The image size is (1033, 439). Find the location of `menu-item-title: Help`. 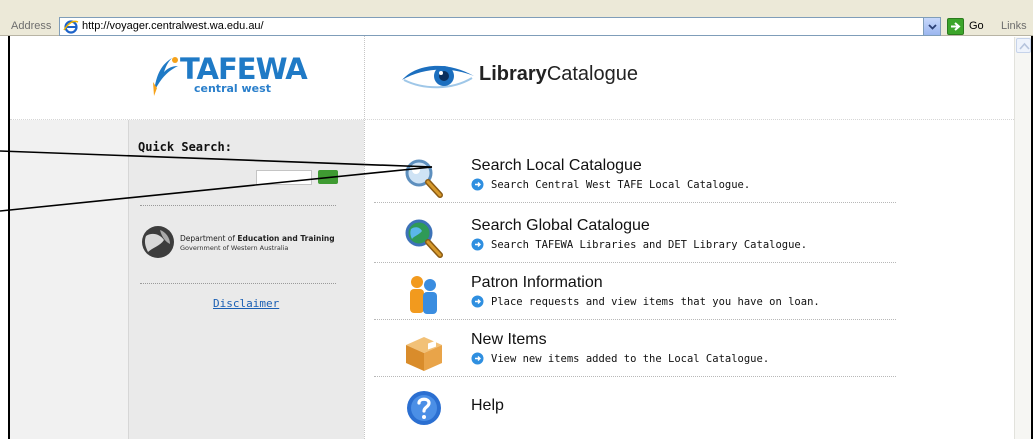

menu-item-title: Help is located at coordinates (487, 406).